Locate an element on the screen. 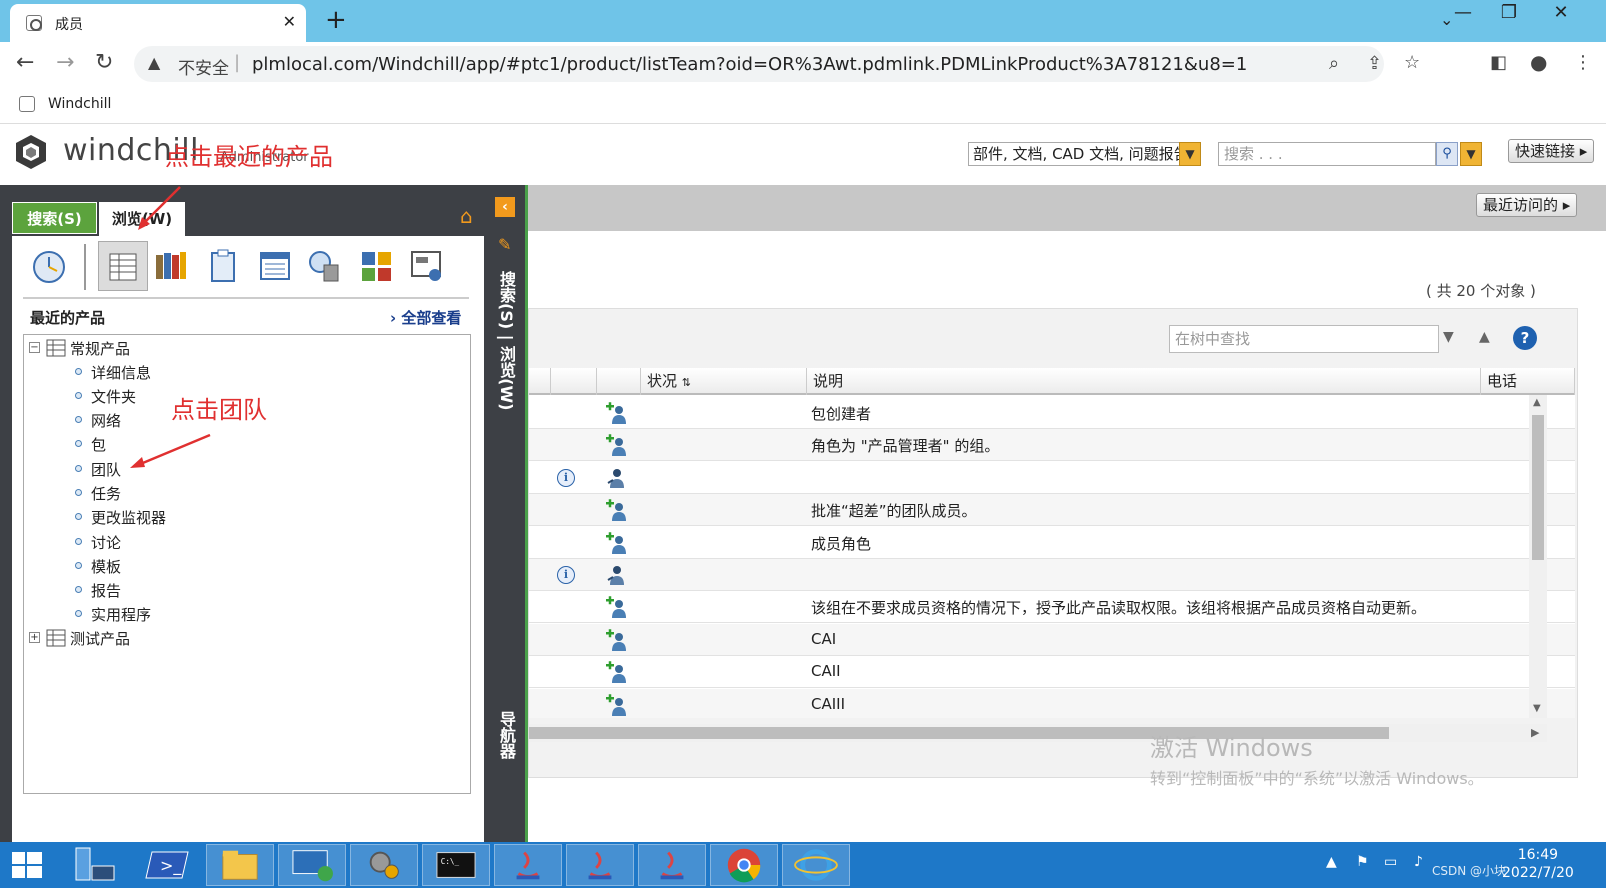 This screenshot has height=888, width=1606. tab-search: 搜索(S) is located at coordinates (54, 218).